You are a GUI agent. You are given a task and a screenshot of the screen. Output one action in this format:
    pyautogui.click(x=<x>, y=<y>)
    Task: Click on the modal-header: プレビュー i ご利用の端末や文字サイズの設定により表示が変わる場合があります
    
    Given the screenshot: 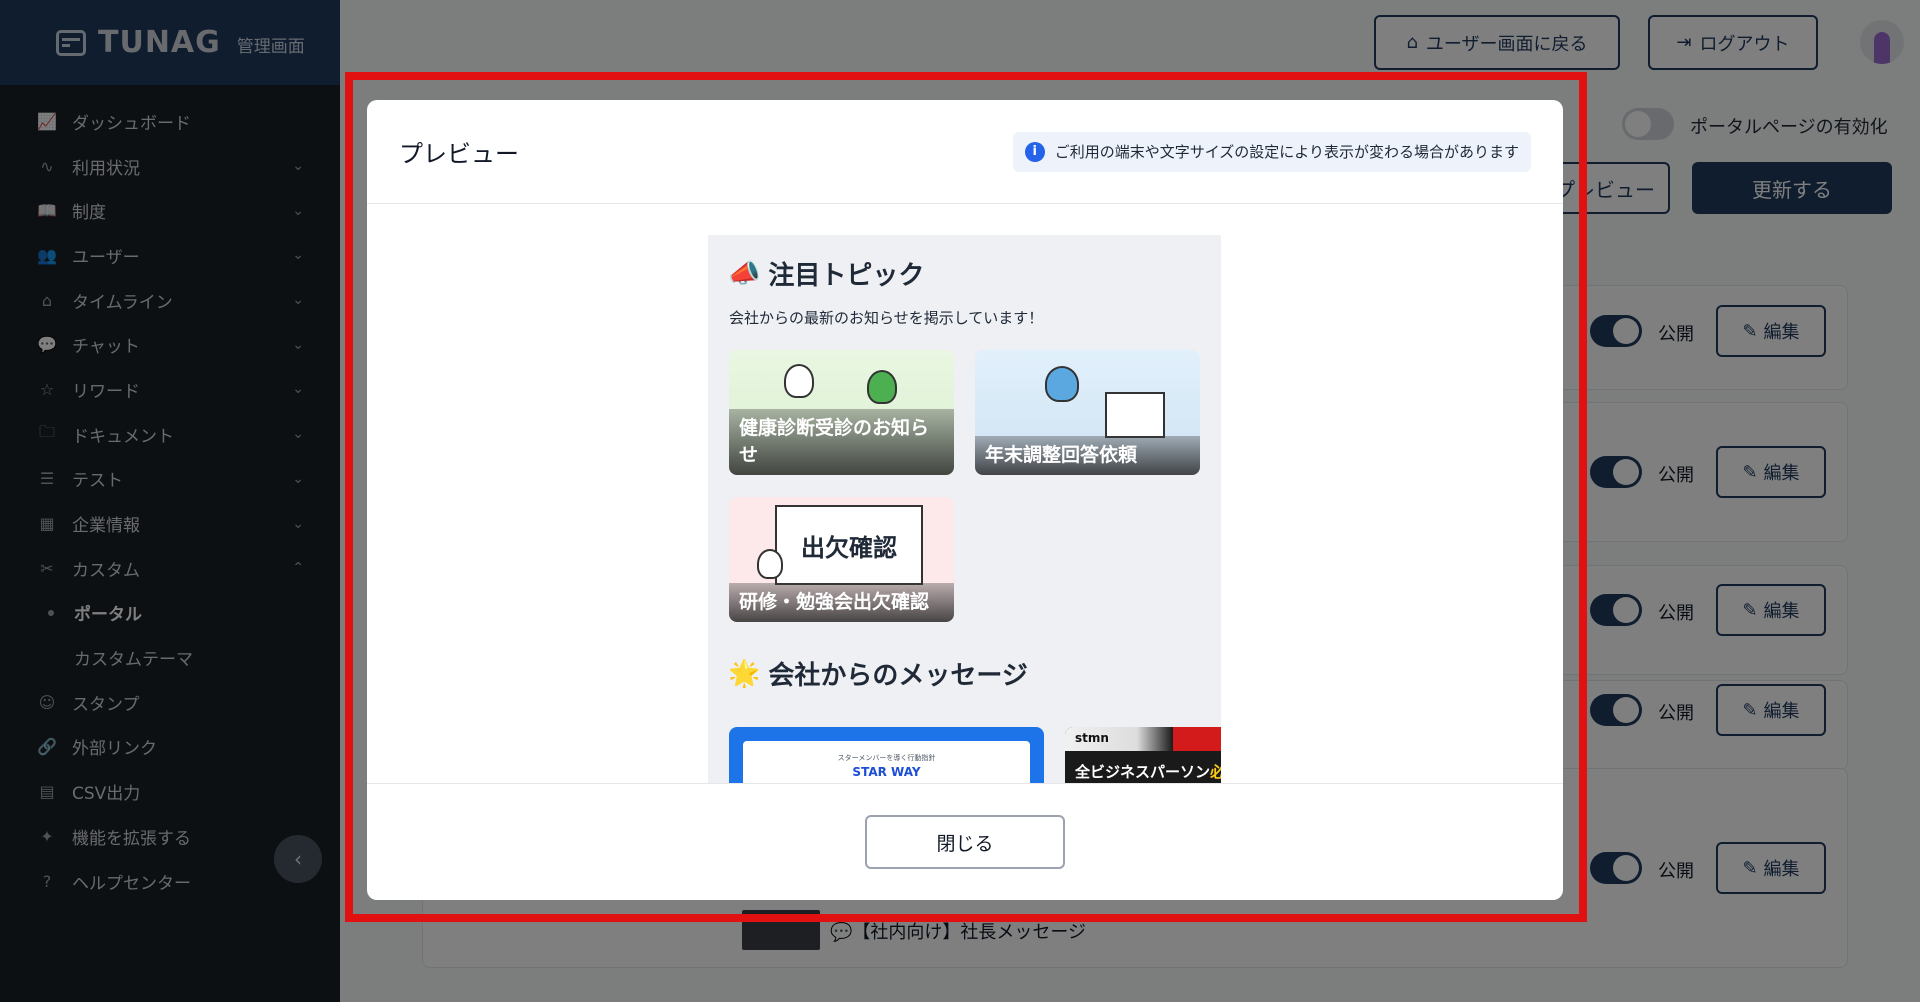 What is the action you would take?
    pyautogui.click(x=965, y=152)
    